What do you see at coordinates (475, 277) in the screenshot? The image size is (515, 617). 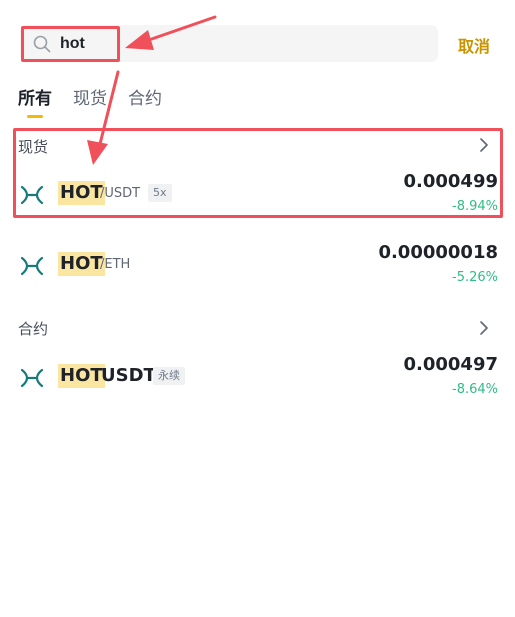 I see `price-change: -5.26%` at bounding box center [475, 277].